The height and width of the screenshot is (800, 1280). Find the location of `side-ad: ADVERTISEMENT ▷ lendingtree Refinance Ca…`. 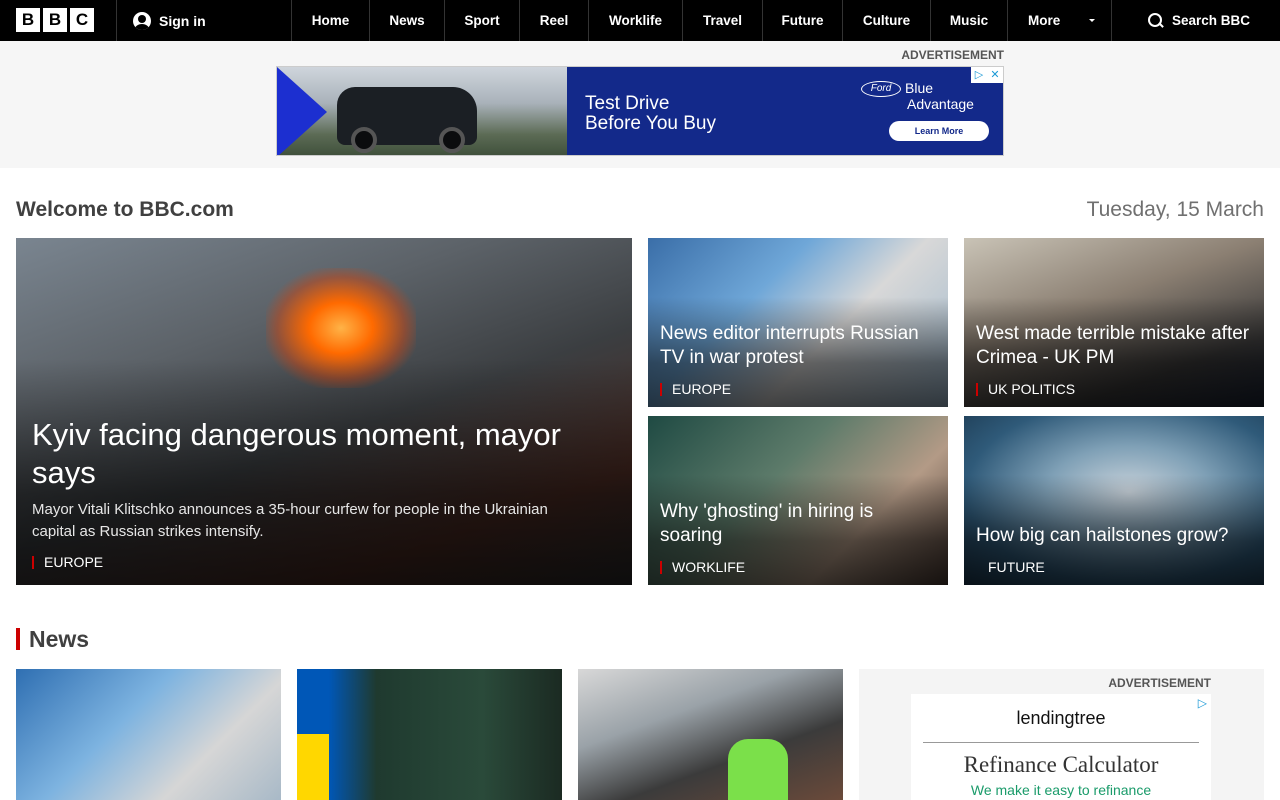

side-ad: ADVERTISEMENT ▷ lendingtree Refinance Ca… is located at coordinates (1061, 734).